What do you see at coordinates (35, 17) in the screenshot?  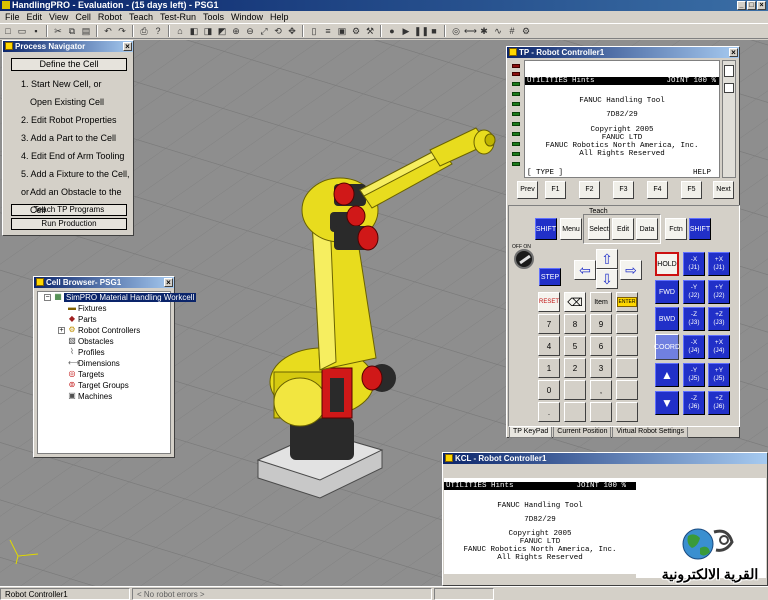 I see `menu-edit: Edit` at bounding box center [35, 17].